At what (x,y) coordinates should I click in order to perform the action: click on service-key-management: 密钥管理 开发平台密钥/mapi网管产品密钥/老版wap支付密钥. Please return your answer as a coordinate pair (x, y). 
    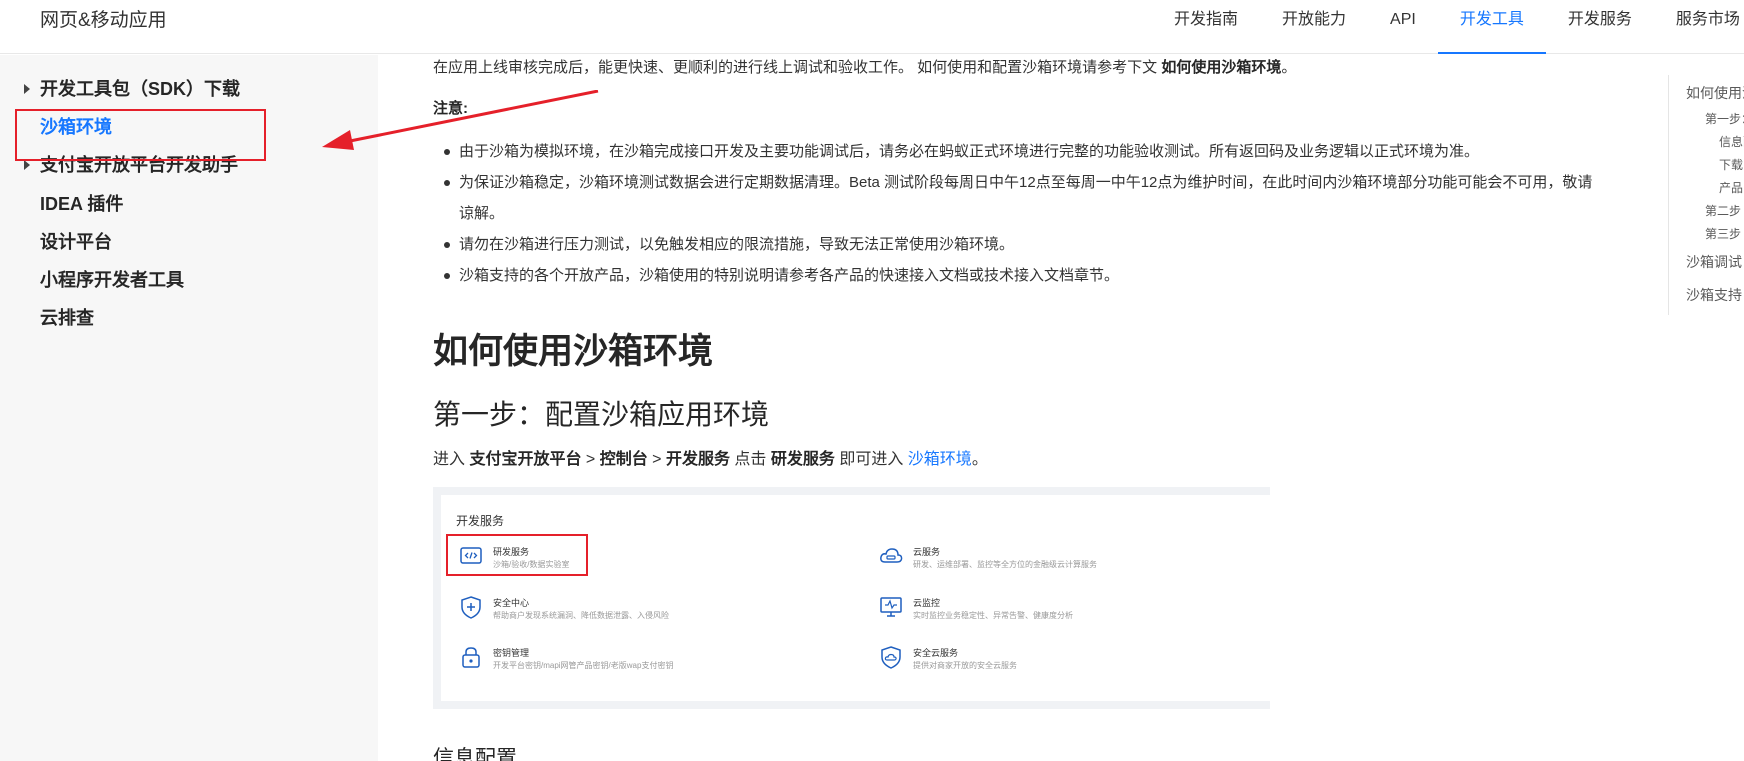
    Looking at the image, I should click on (648, 660).